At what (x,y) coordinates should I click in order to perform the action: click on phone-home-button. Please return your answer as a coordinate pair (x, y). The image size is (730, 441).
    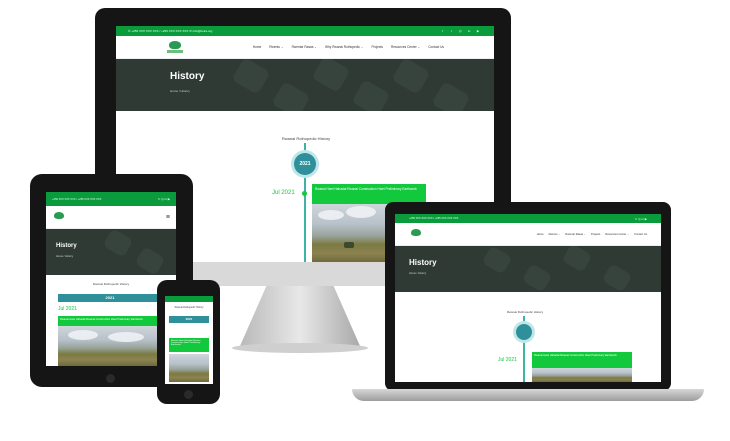
    Looking at the image, I should click on (188, 394).